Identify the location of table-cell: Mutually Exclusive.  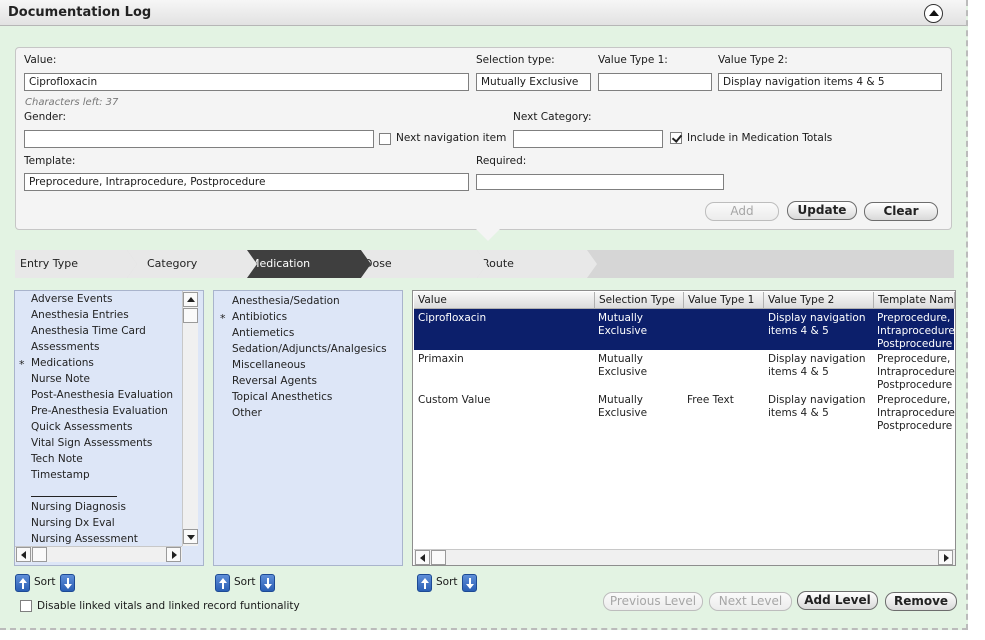
(623, 406).